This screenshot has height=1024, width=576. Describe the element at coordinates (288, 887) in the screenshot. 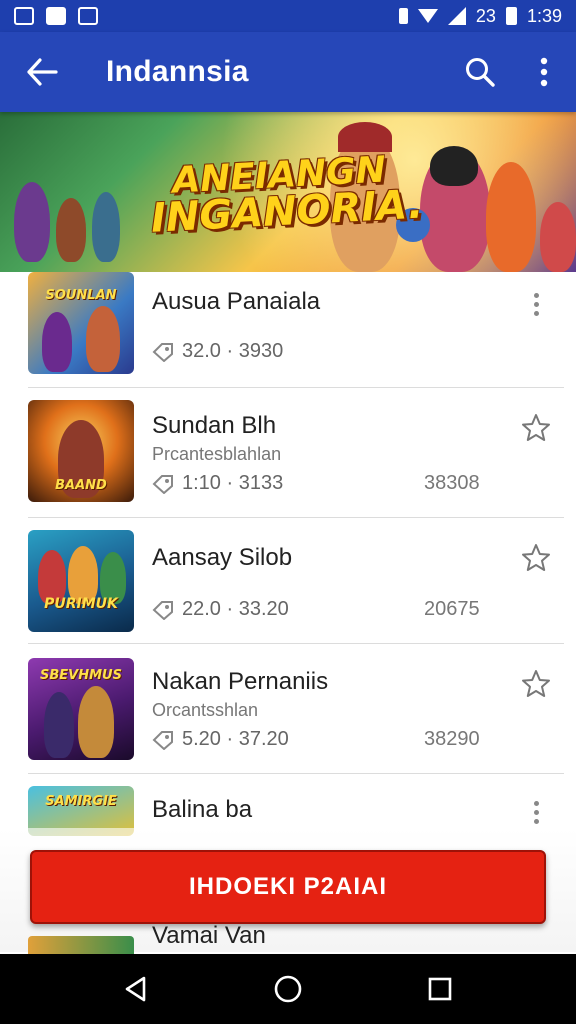

I see `primary-cta-button: IHDOEKI P2AIAI` at that location.